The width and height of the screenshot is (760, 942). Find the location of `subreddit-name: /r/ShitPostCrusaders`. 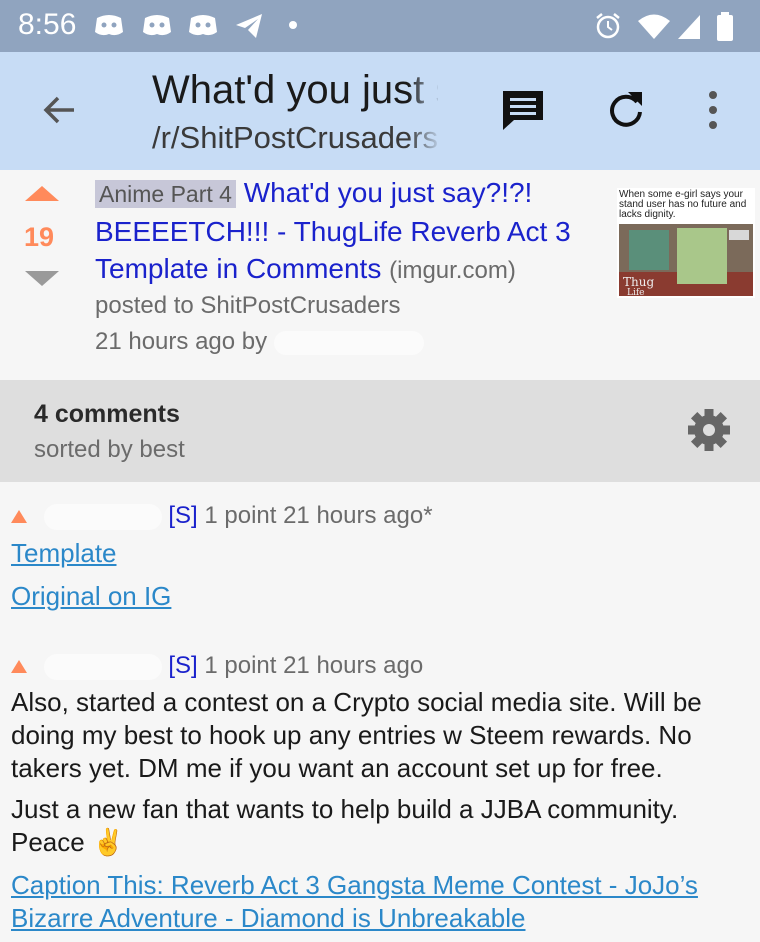

subreddit-name: /r/ShitPostCrusaders is located at coordinates (295, 137).